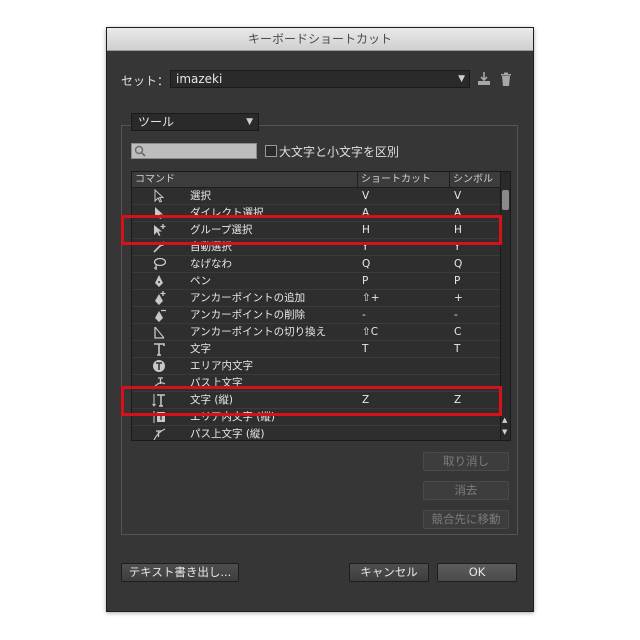  Describe the element at coordinates (140, 151) in the screenshot. I see `search-icon` at that location.